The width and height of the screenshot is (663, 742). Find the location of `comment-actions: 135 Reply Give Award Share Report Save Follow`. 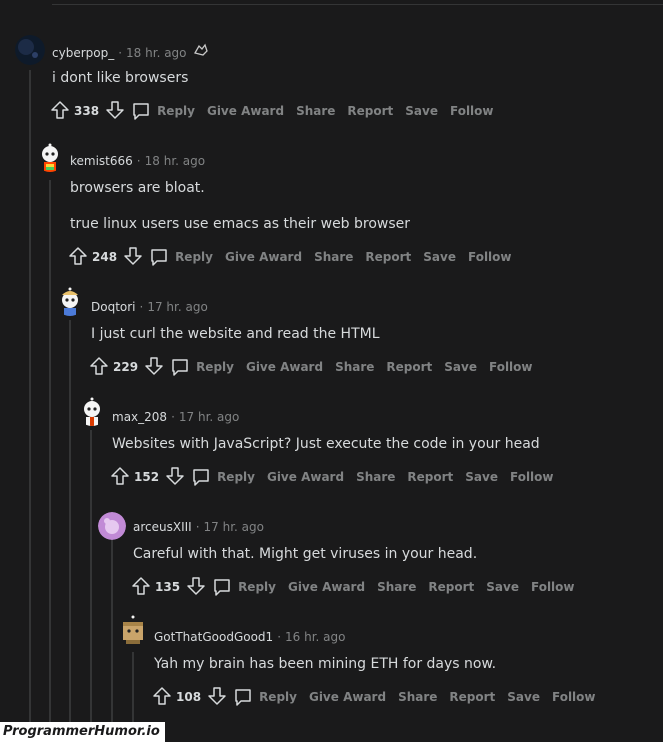

comment-actions: 135 Reply Give Award Share Report Save Follow is located at coordinates (353, 587).